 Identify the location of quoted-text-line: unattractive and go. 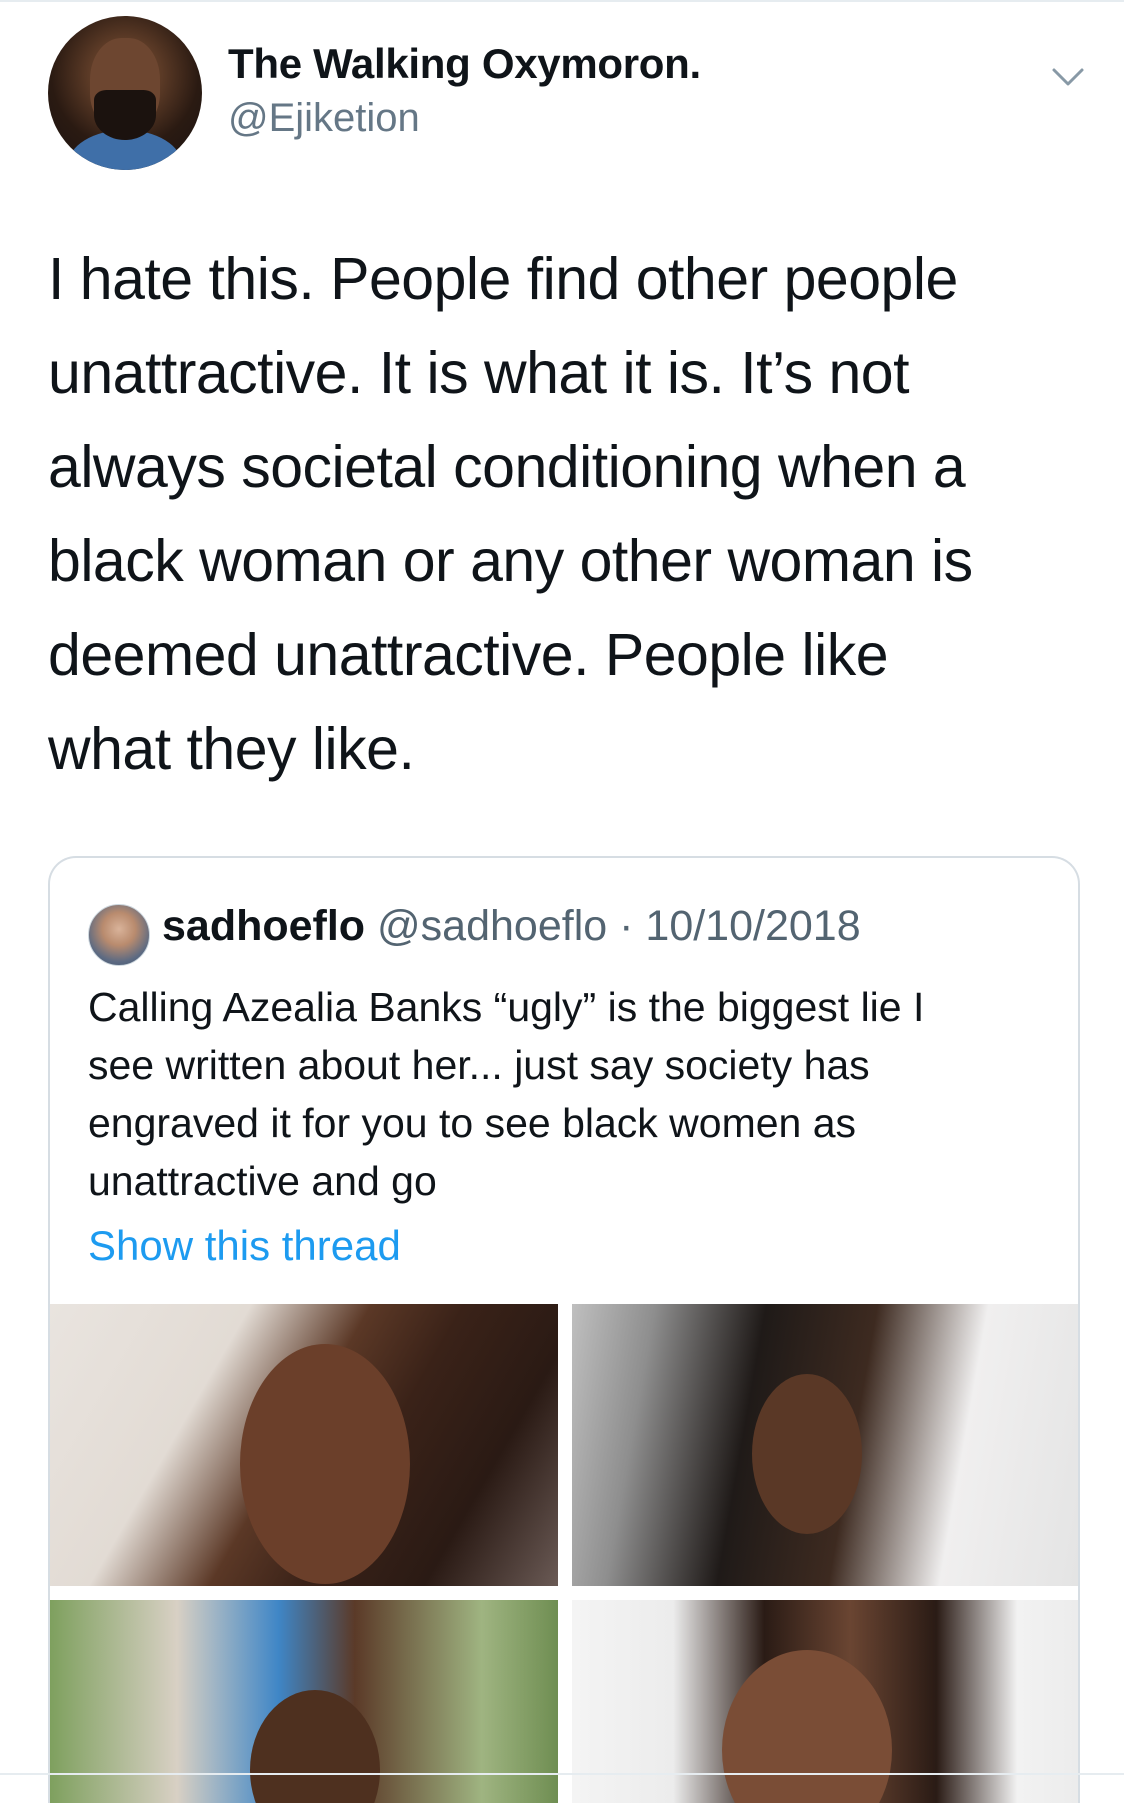
(262, 1181).